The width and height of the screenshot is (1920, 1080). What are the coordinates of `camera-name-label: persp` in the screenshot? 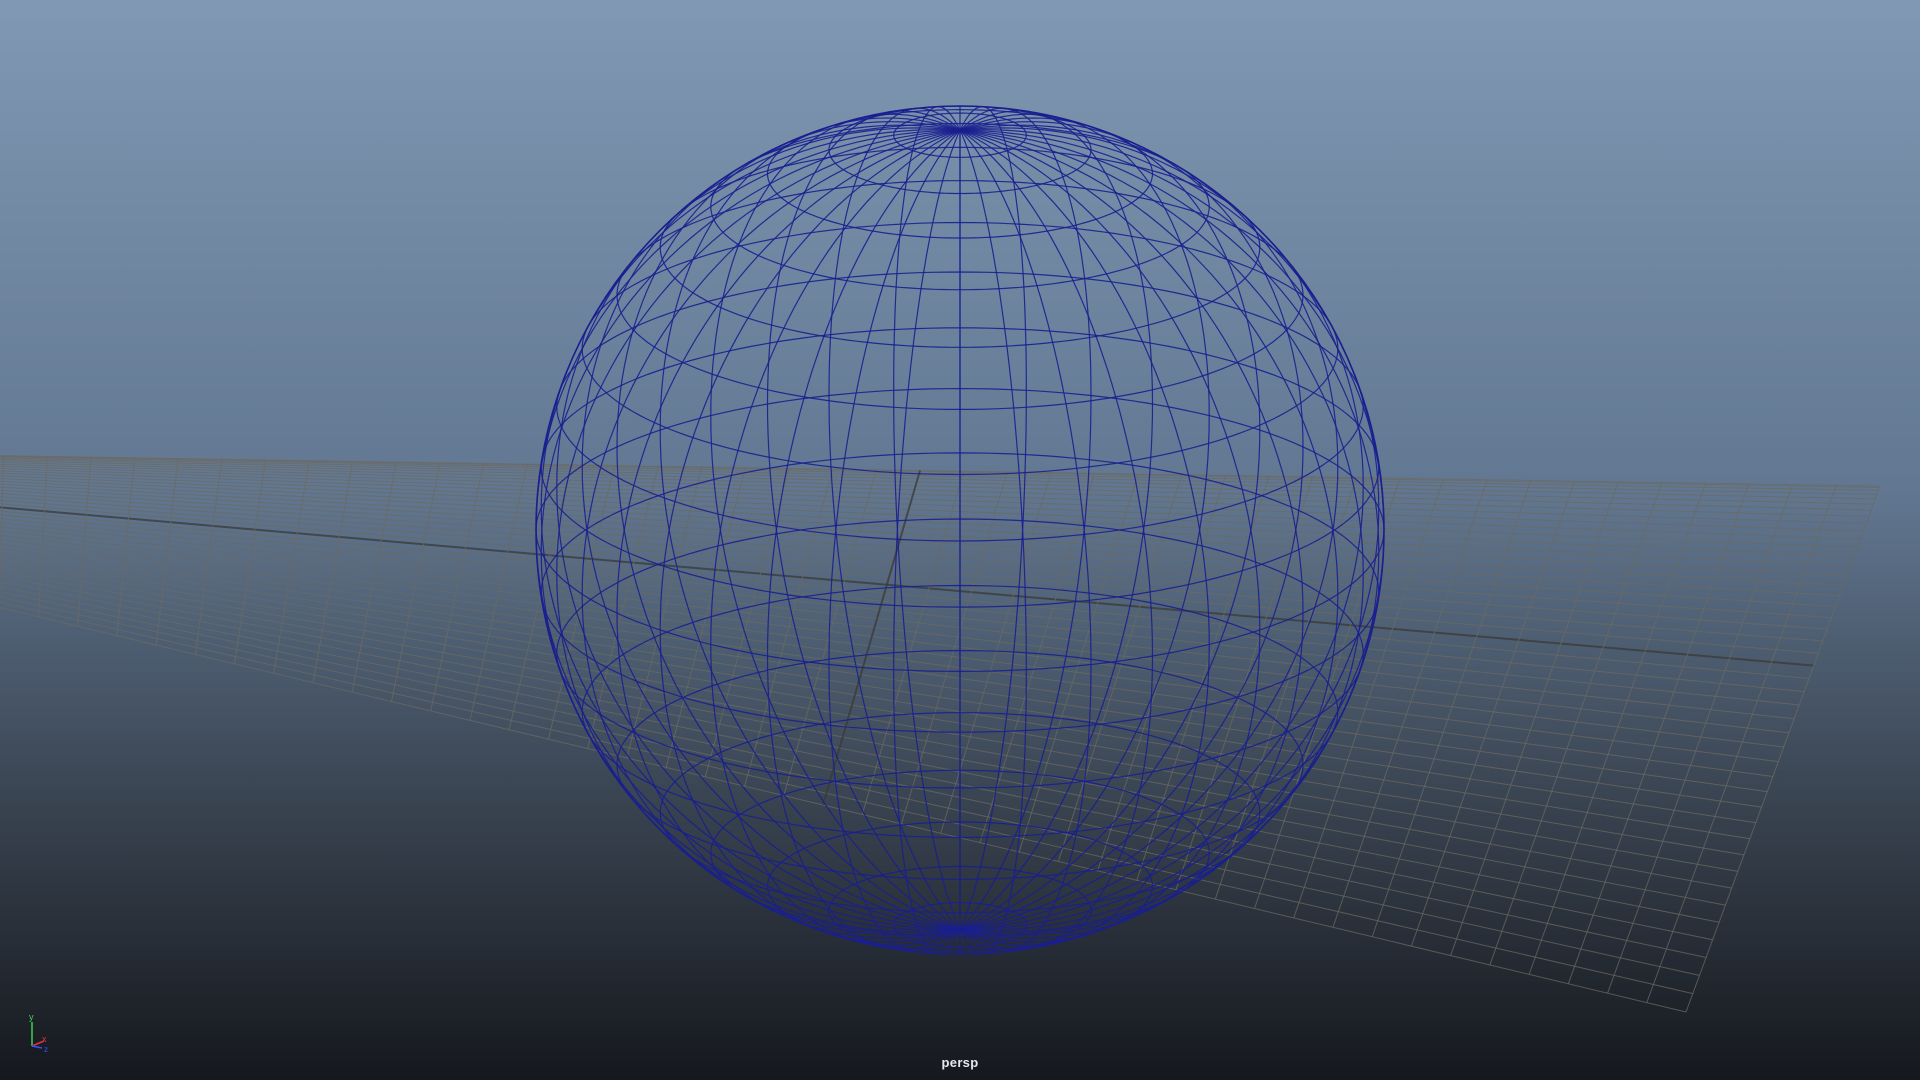 It's located at (960, 1062).